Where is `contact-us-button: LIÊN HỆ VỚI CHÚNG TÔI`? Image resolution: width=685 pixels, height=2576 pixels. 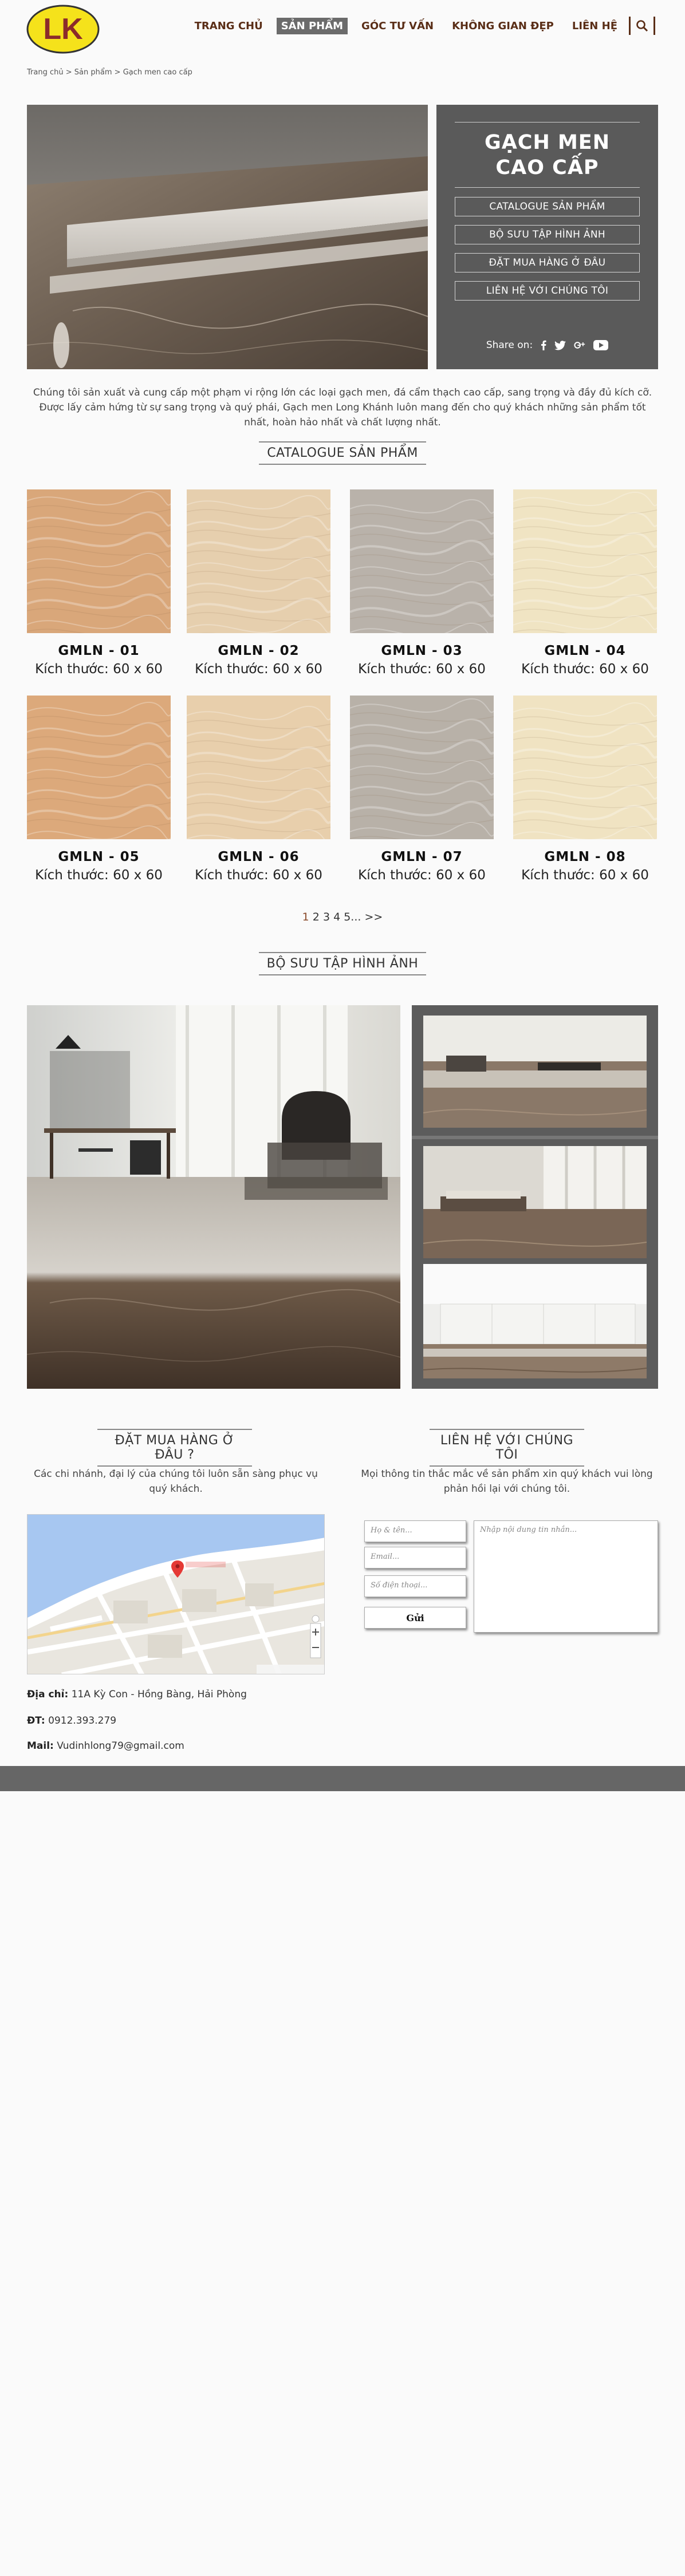 contact-us-button: LIÊN HỆ VỚI CHÚNG TÔI is located at coordinates (547, 291).